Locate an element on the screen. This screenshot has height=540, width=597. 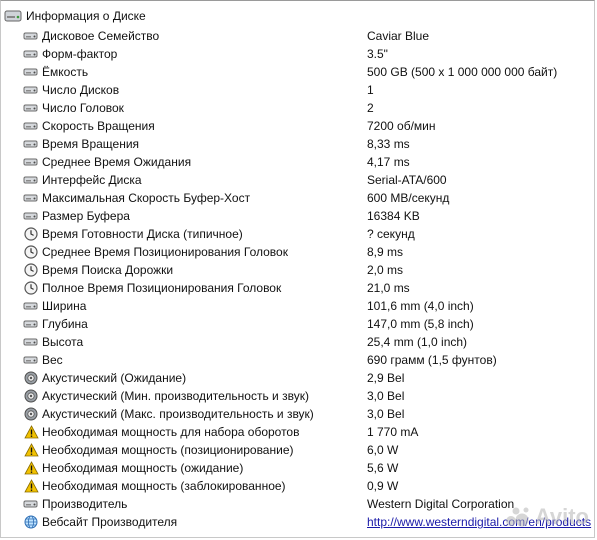
property-label: Глубина is located at coordinates (65, 324).